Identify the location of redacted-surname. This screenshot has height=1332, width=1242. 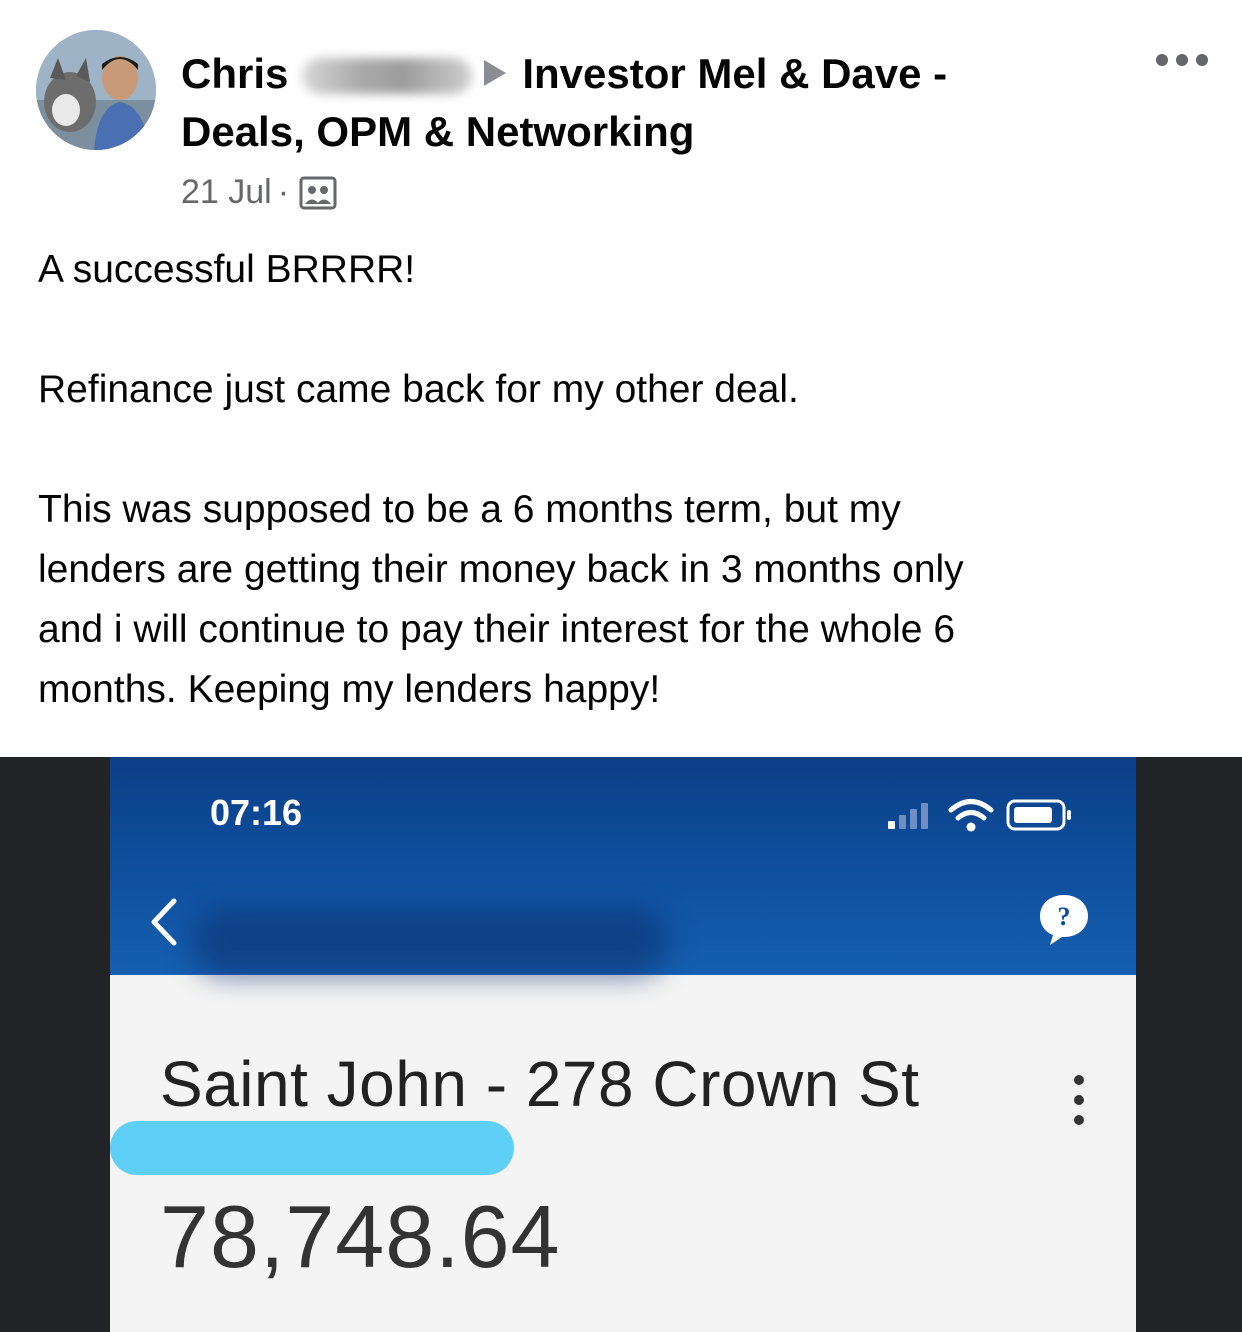
(387, 76).